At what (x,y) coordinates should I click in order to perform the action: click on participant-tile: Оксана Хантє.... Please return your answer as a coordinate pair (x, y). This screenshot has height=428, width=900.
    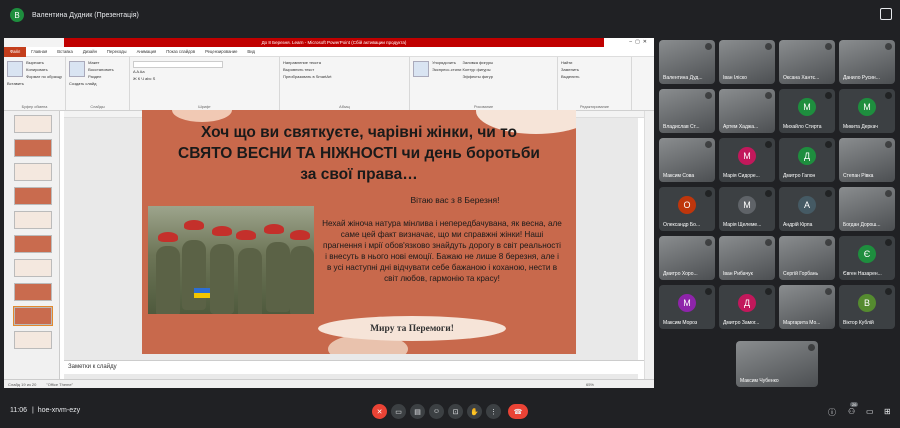
    Looking at the image, I should click on (807, 62).